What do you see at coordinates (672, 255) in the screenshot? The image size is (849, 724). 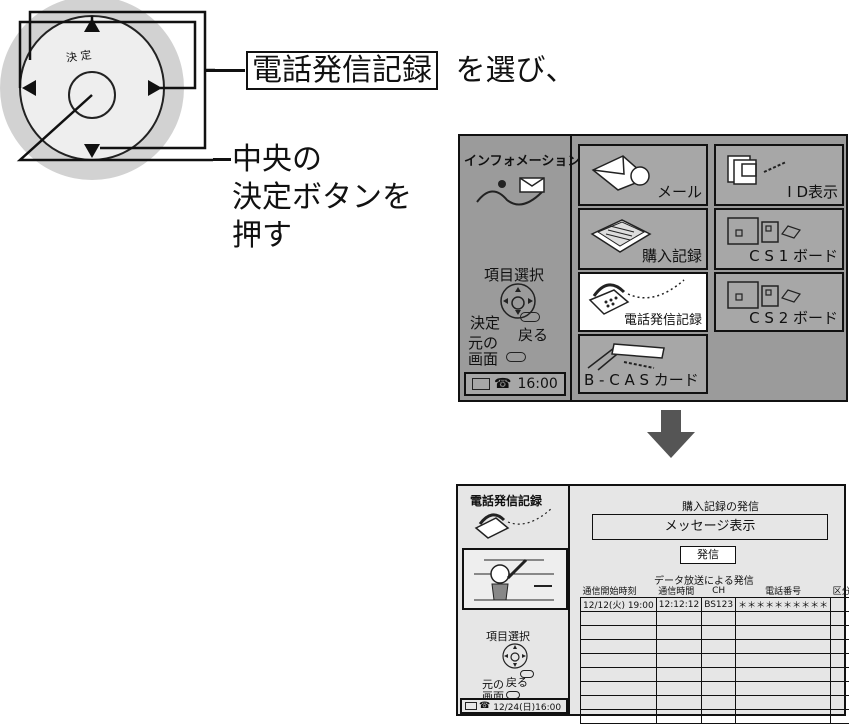 I see `menu-item-label: 購入記録` at bounding box center [672, 255].